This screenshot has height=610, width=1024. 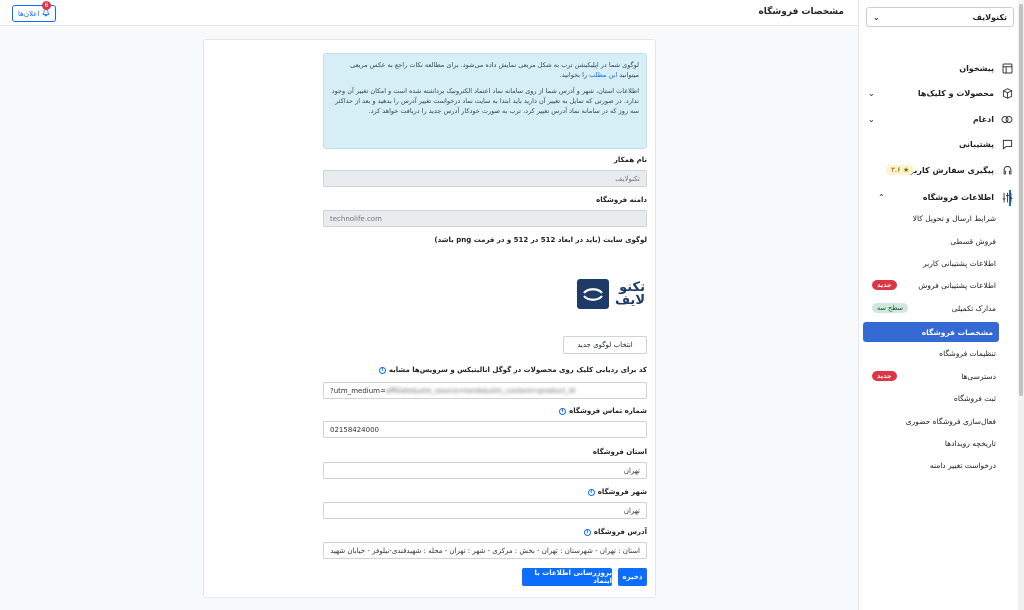 I want to click on sub-item-user-support: اطلاعات پشتیبانی کاربر, so click(x=934, y=263).